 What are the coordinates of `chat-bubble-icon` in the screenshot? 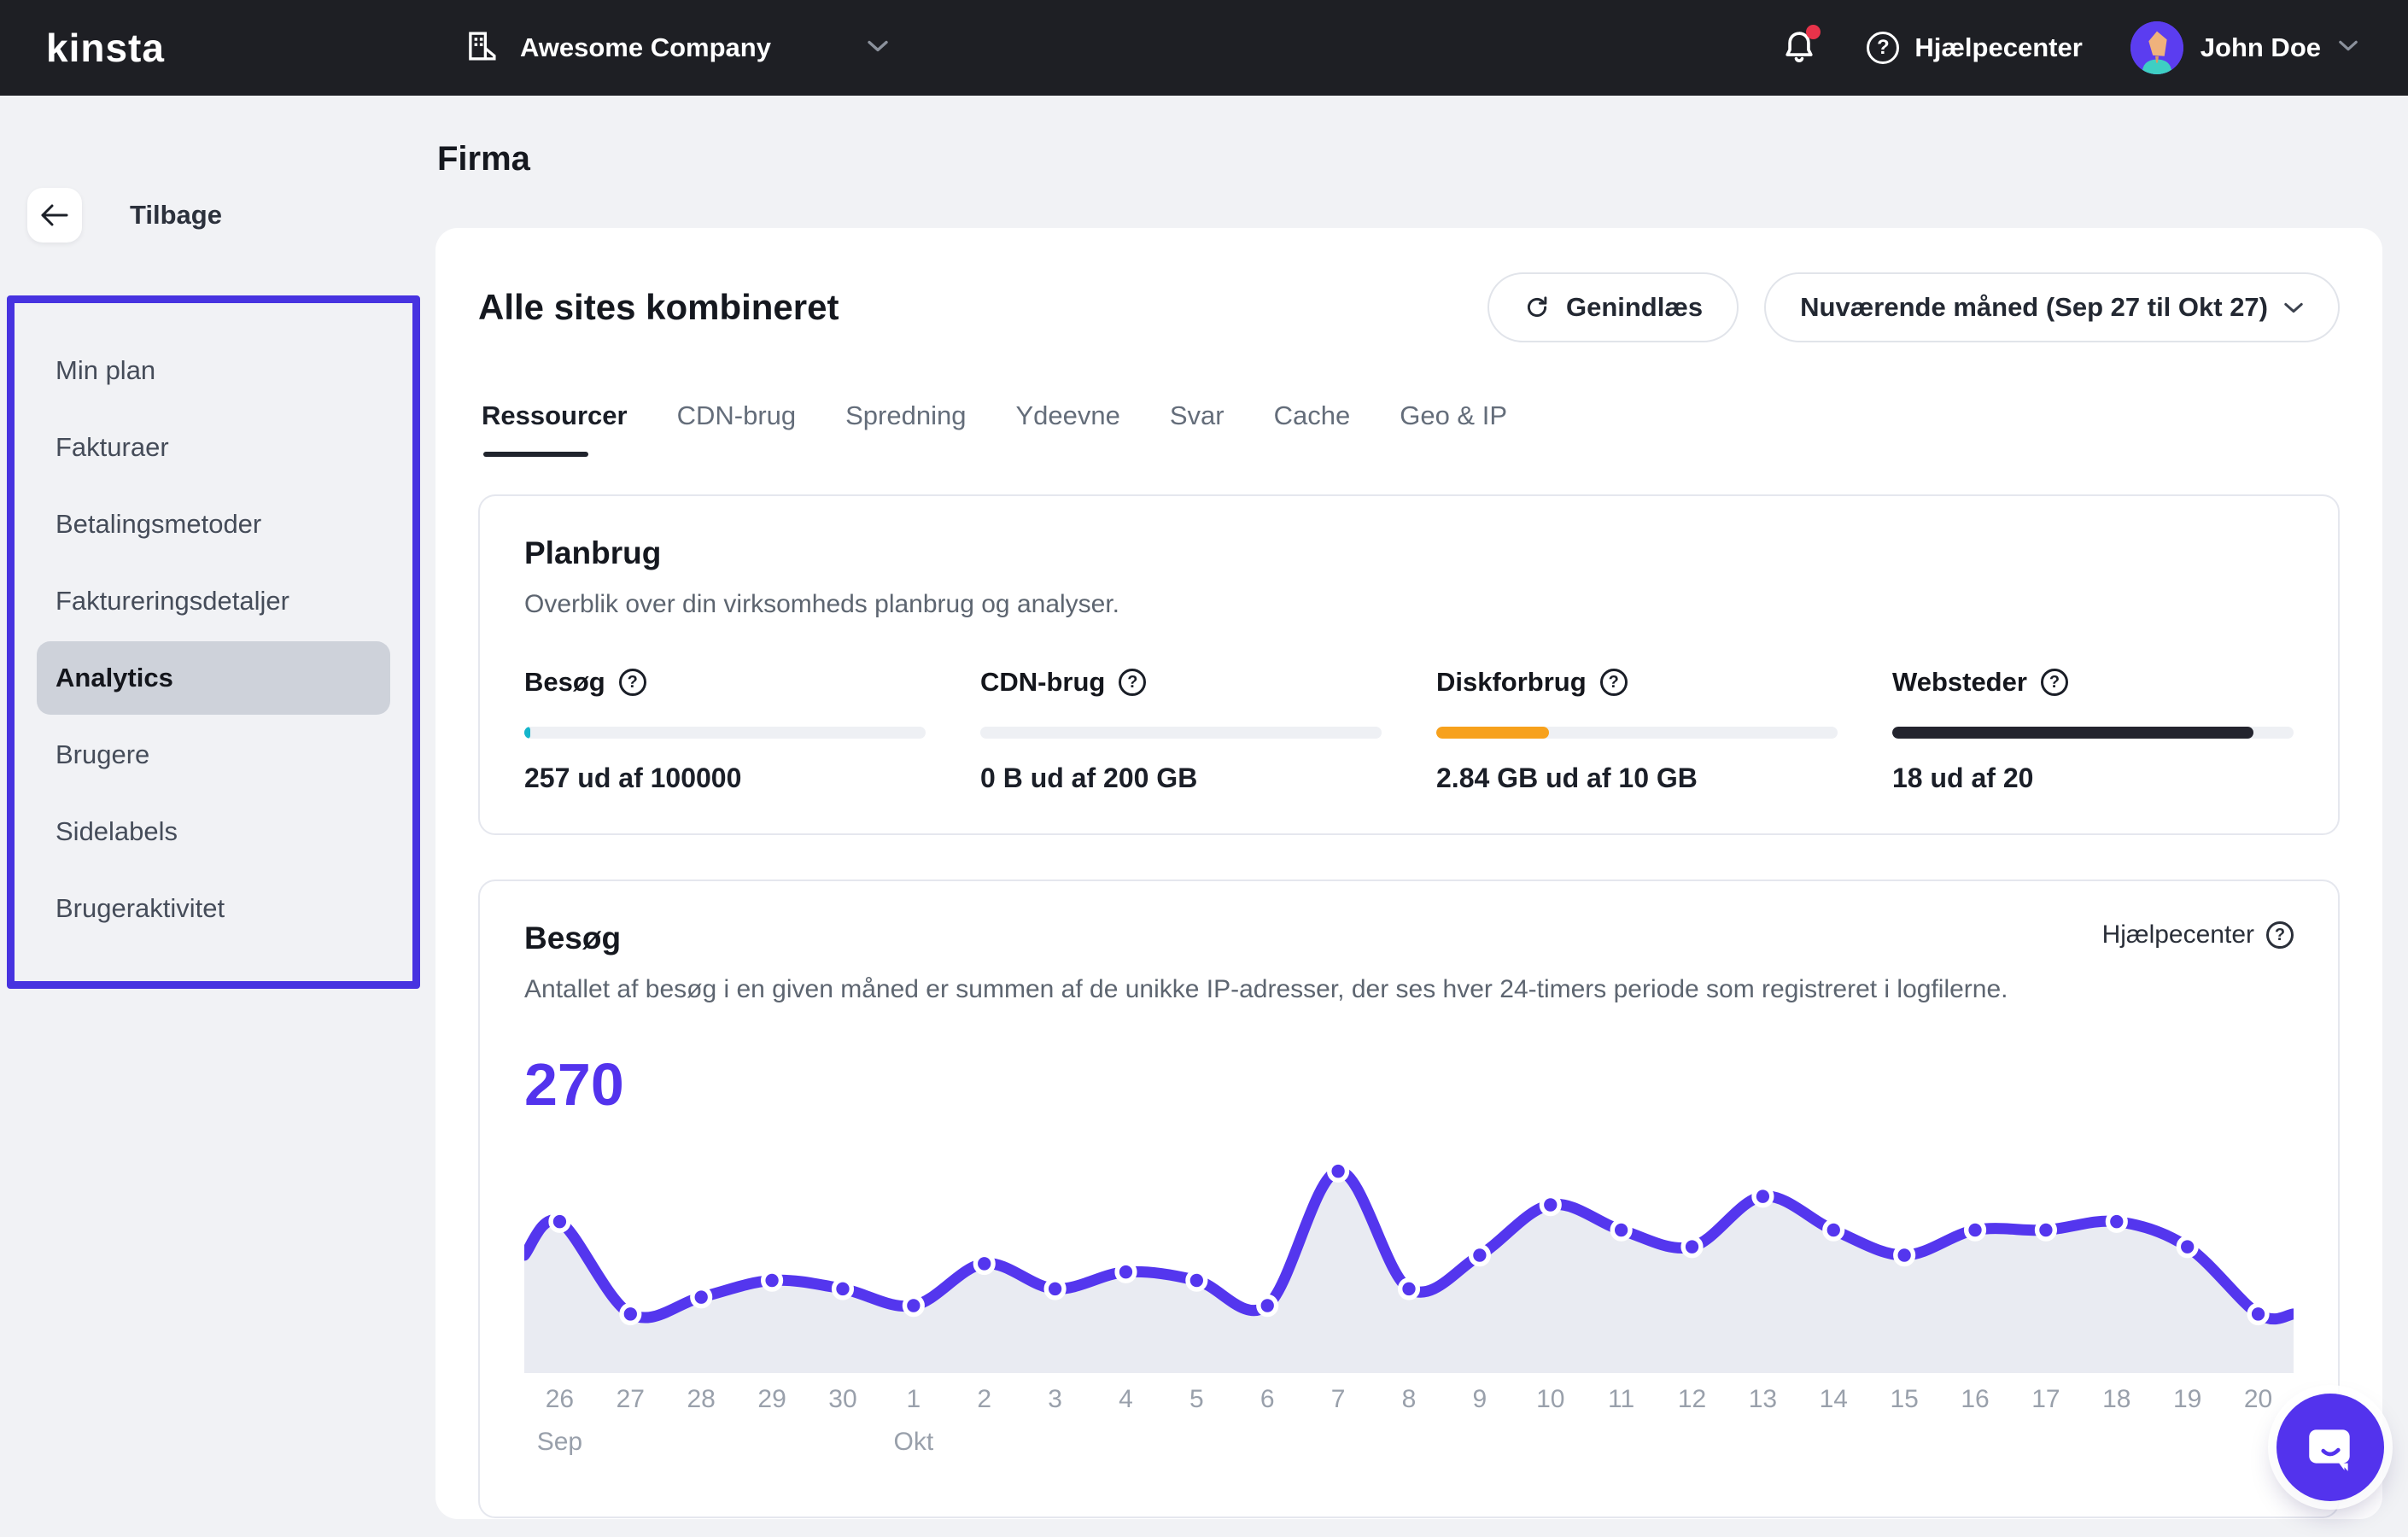 It's located at (2329, 1450).